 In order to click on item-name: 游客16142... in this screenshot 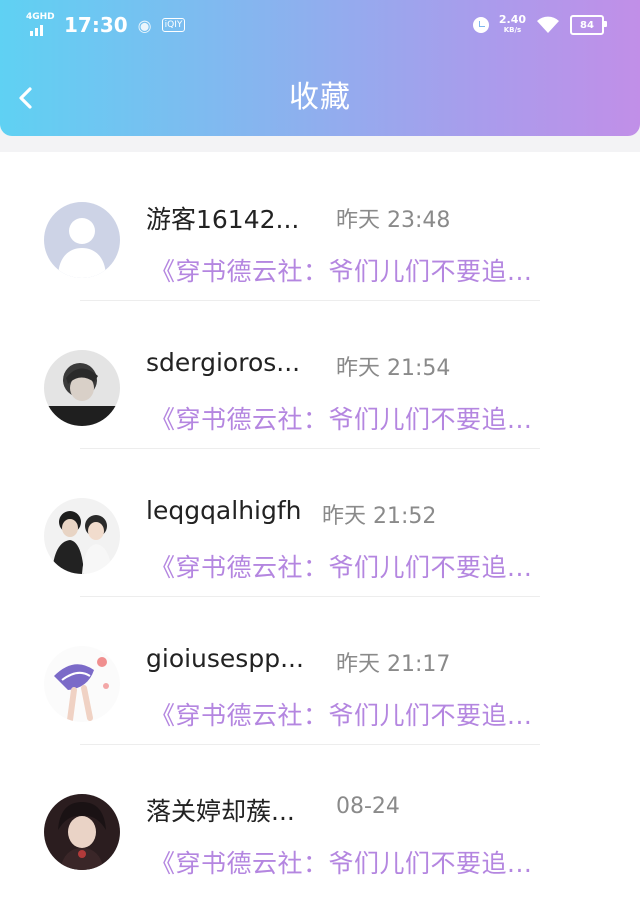, I will do `click(223, 219)`.